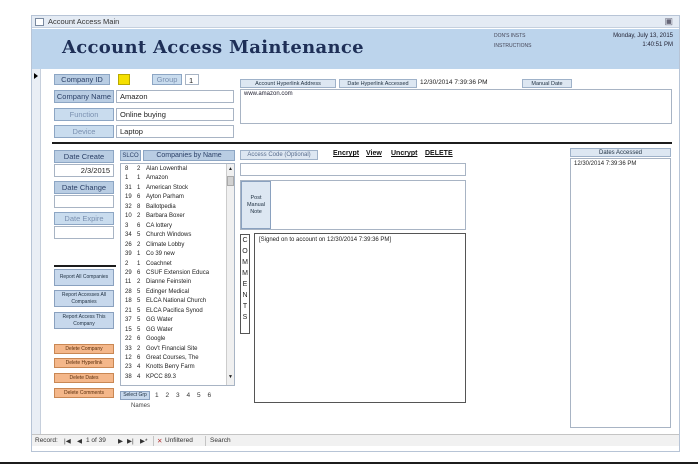 The width and height of the screenshot is (698, 471). Describe the element at coordinates (84, 218) in the screenshot. I see `date-expire-label: Date Expire` at that location.